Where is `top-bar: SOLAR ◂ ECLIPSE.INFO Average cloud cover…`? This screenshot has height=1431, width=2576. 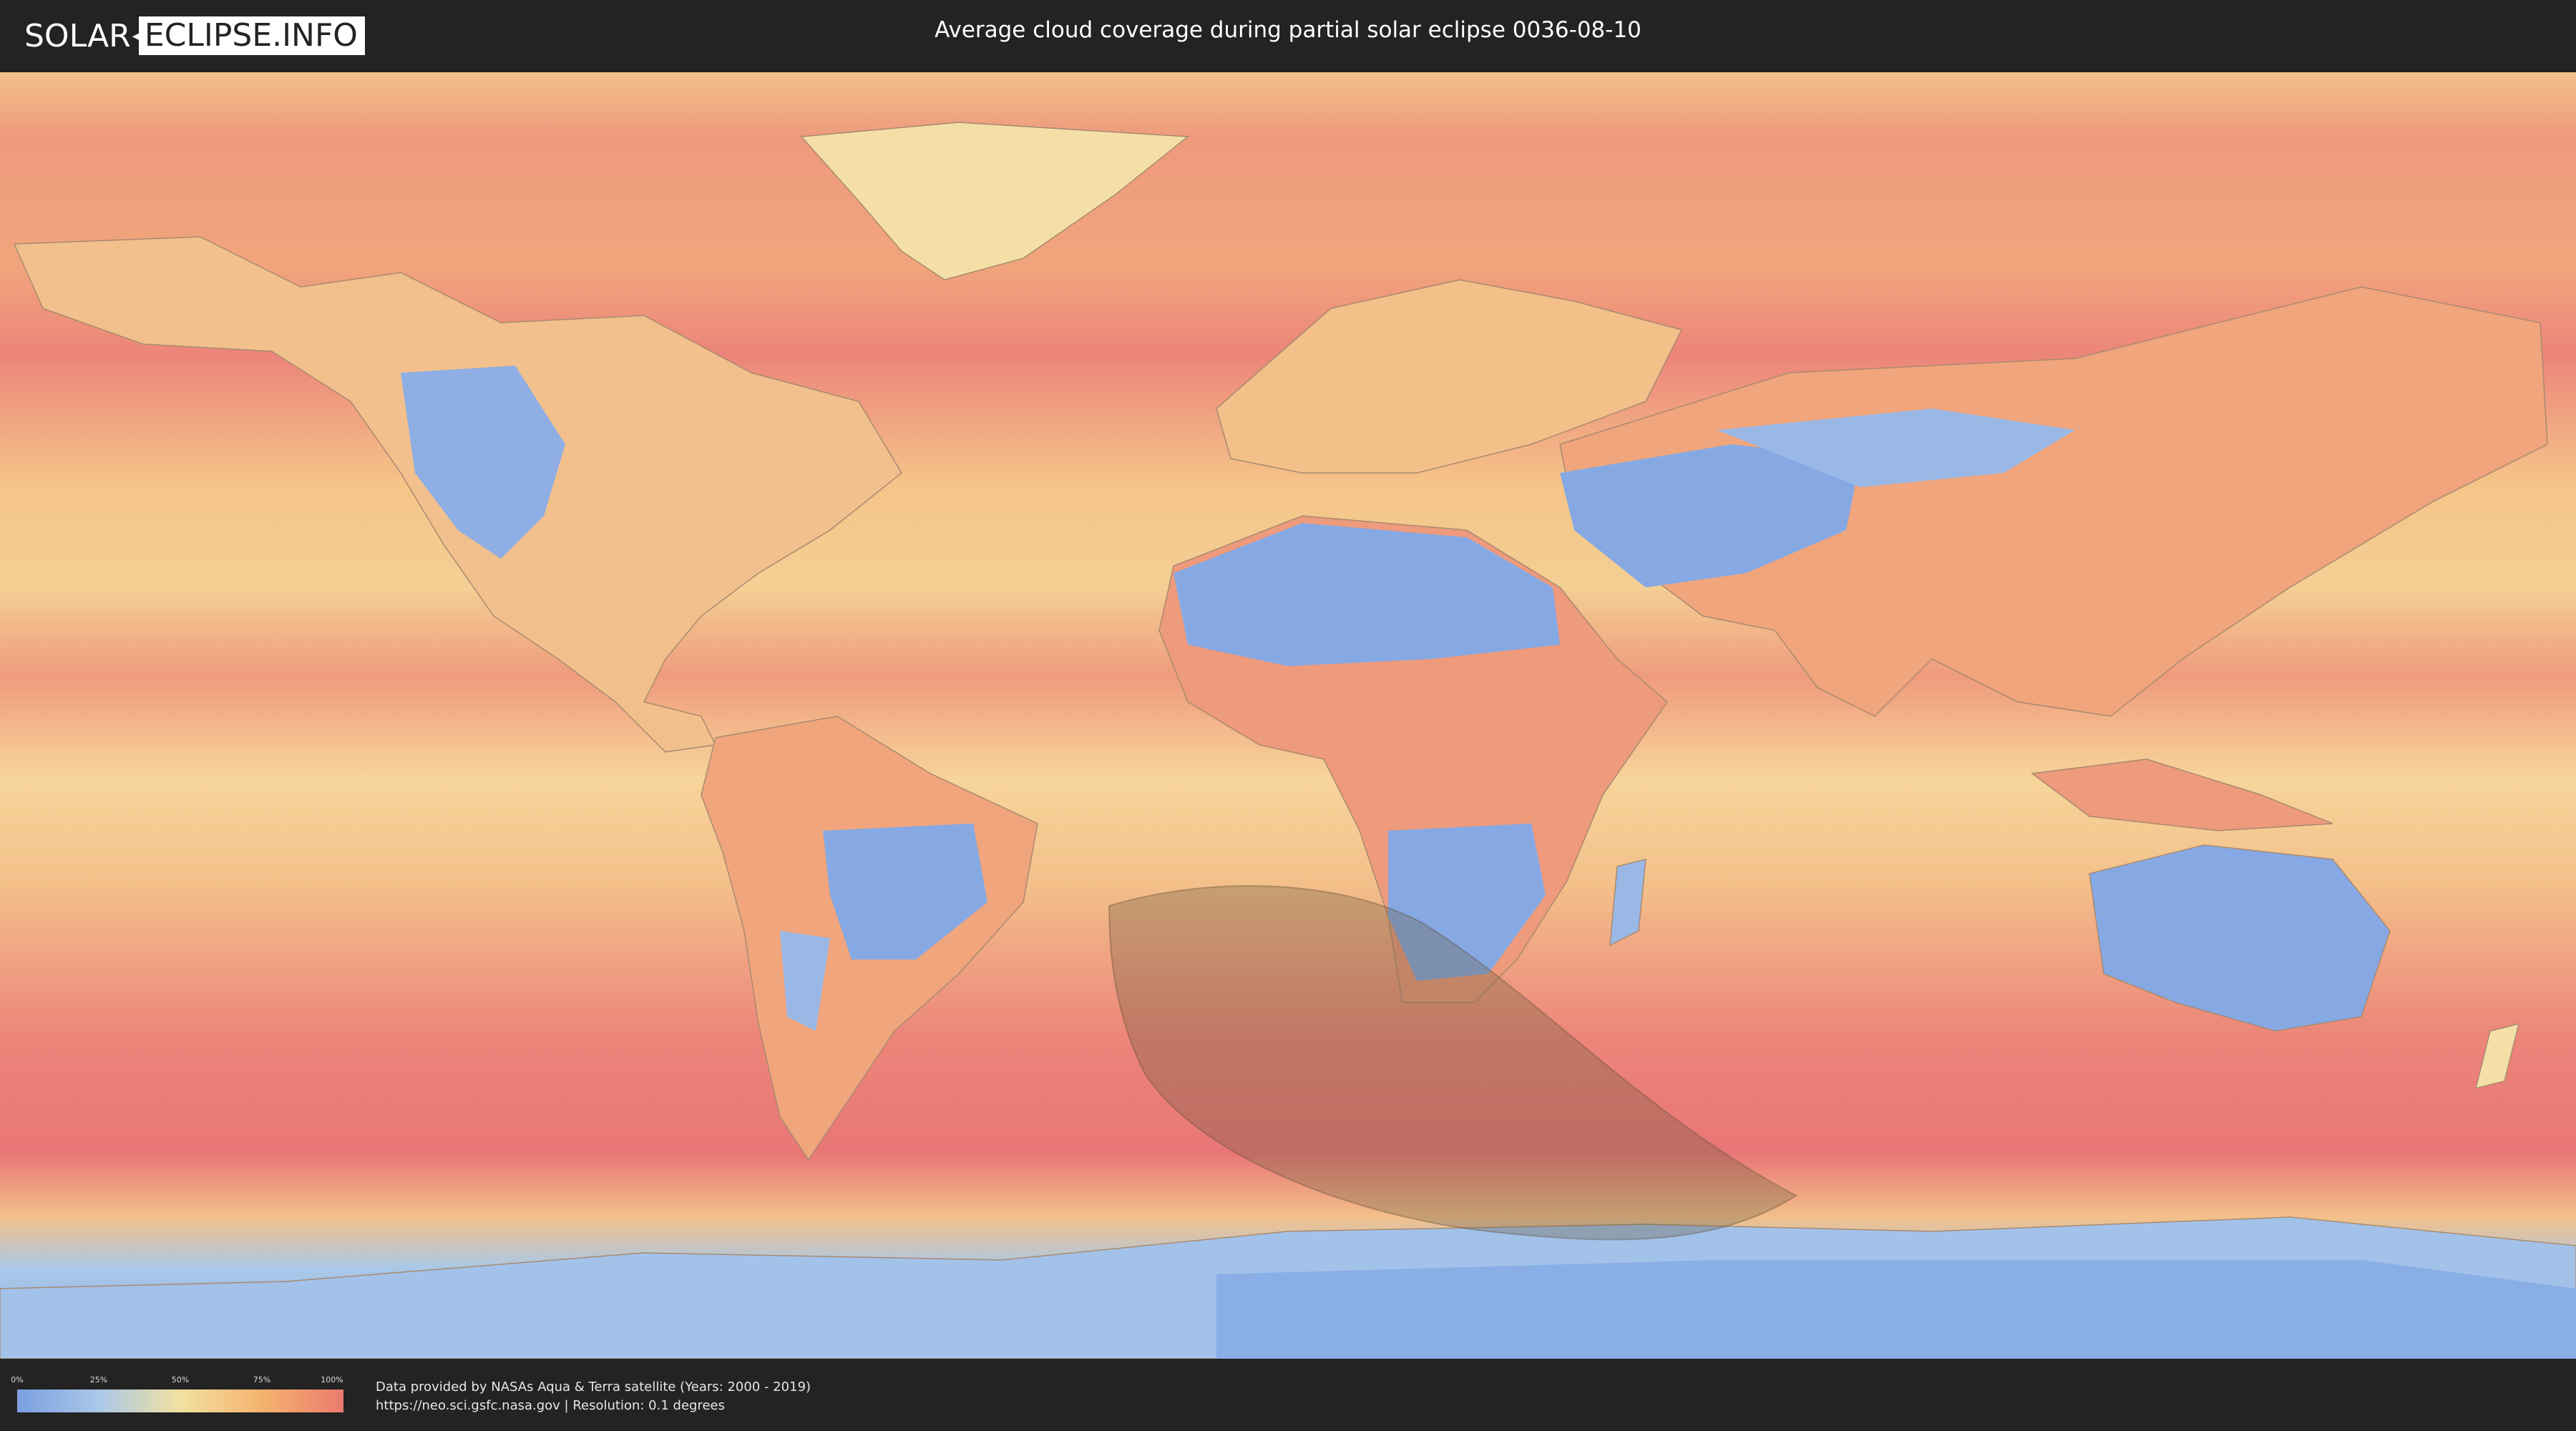 top-bar: SOLAR ◂ ECLIPSE.INFO Average cloud cover… is located at coordinates (1288, 36).